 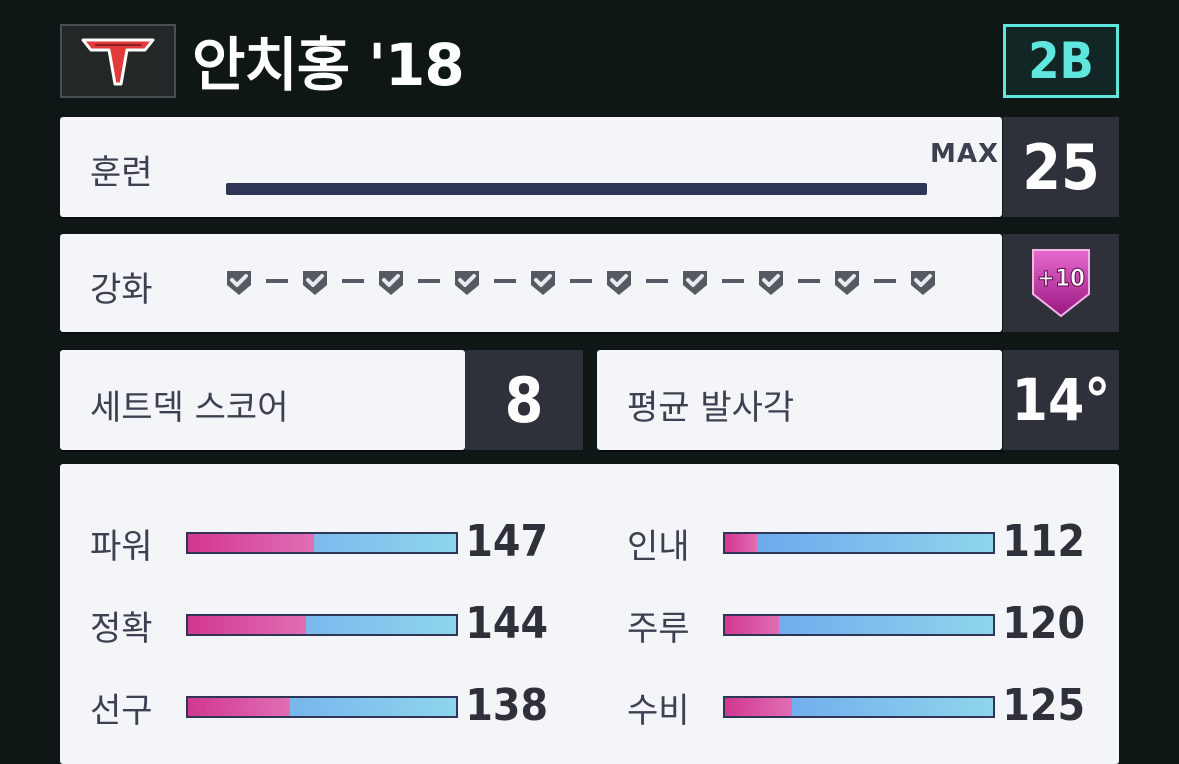 I want to click on enhance-check-list, so click(x=581, y=281).